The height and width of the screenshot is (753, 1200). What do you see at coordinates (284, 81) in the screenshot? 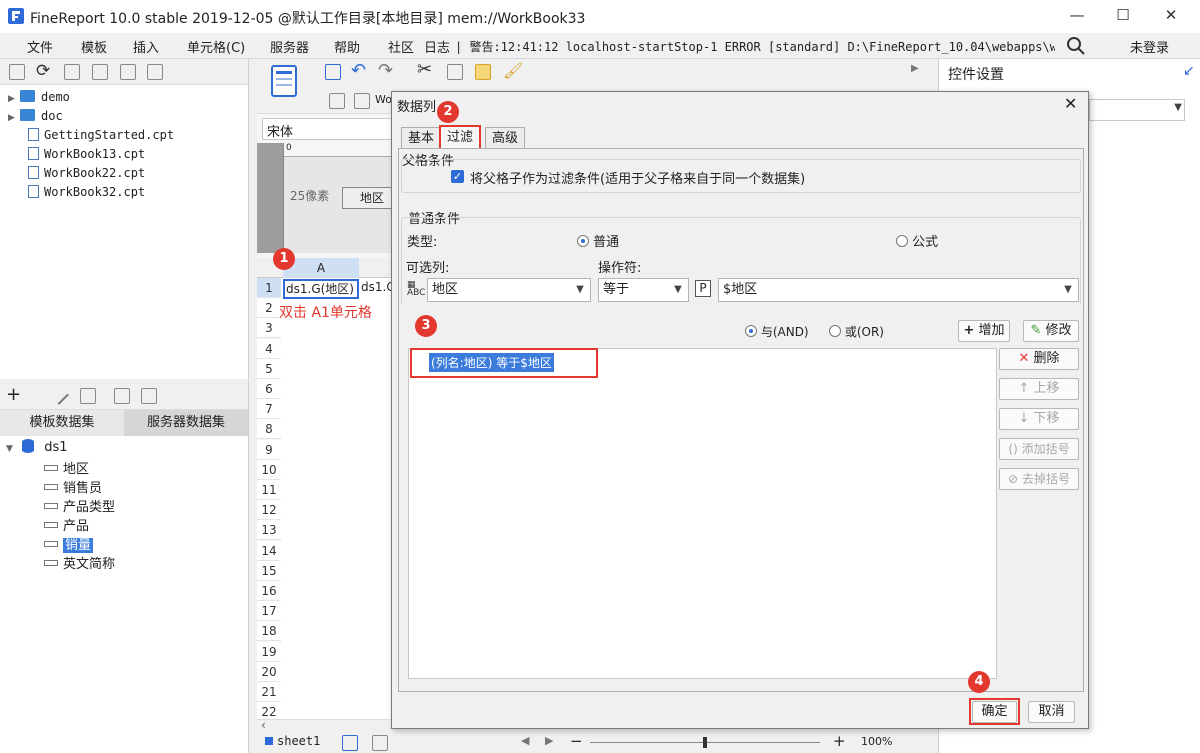
I see `template-icon` at bounding box center [284, 81].